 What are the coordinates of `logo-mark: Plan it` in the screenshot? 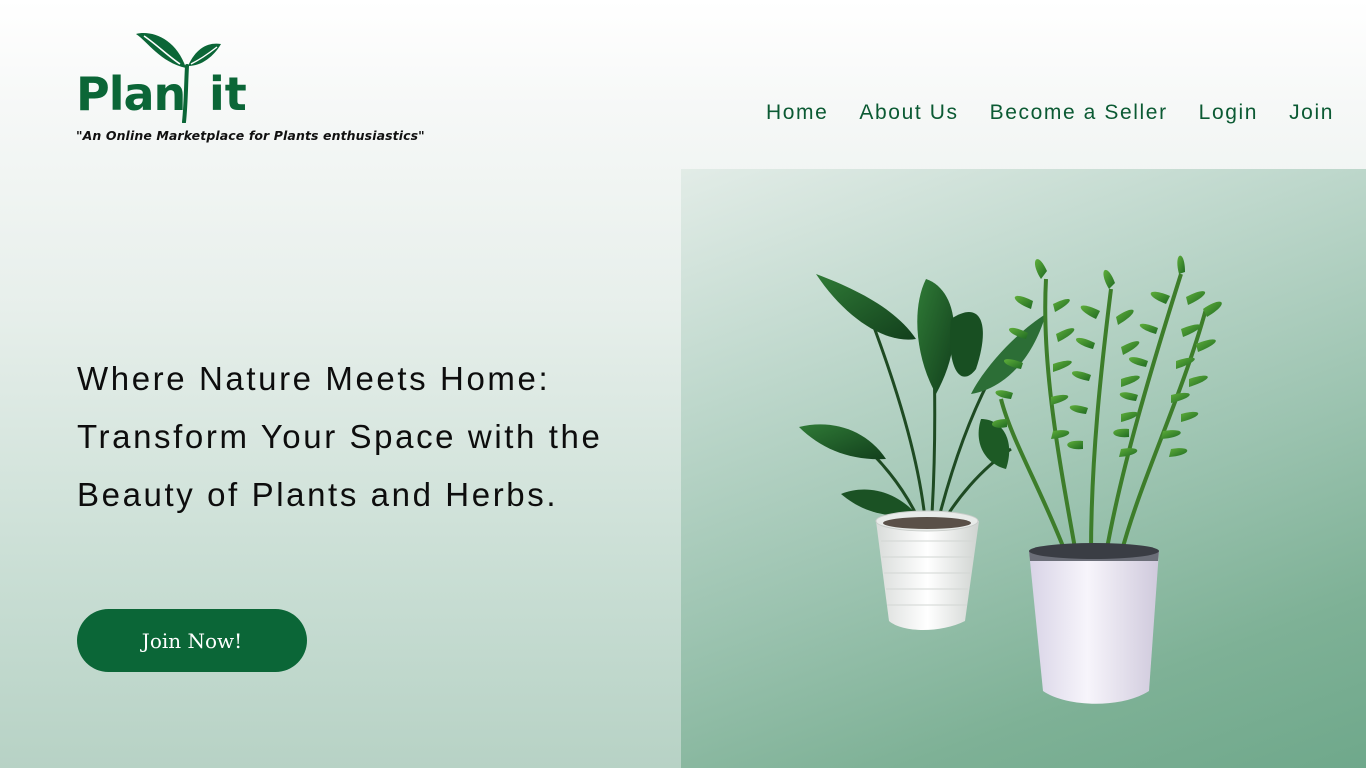 It's located at (161, 78).